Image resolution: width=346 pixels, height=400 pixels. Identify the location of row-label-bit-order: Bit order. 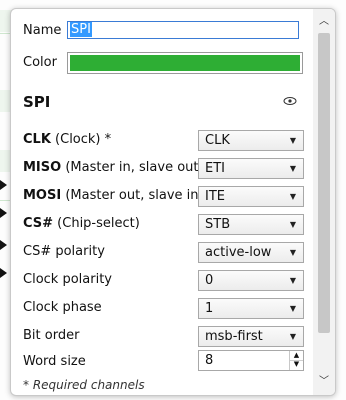
(51, 335).